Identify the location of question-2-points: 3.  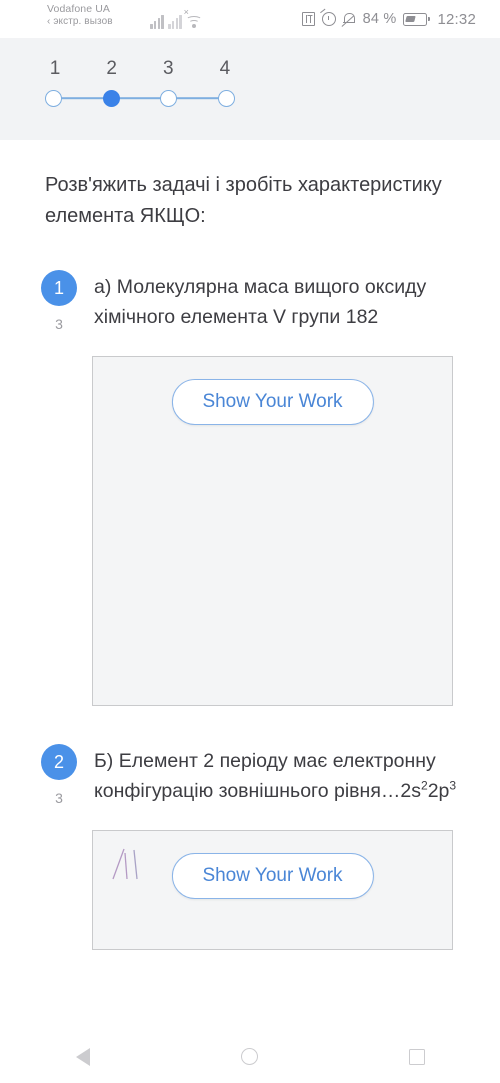
(59, 797).